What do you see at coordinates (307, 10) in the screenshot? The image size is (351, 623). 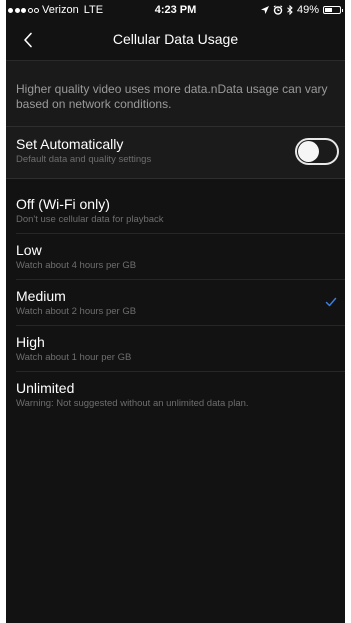 I see `battery-percent: 49%` at bounding box center [307, 10].